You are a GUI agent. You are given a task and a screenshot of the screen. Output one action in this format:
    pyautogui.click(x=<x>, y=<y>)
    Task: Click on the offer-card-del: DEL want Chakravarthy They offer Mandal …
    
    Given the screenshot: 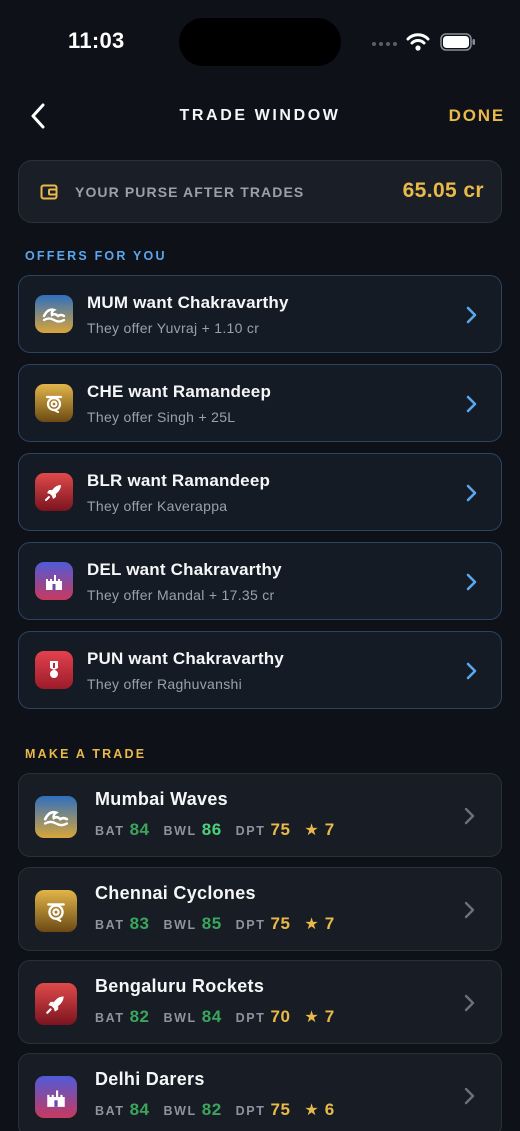 What is the action you would take?
    pyautogui.click(x=260, y=581)
    